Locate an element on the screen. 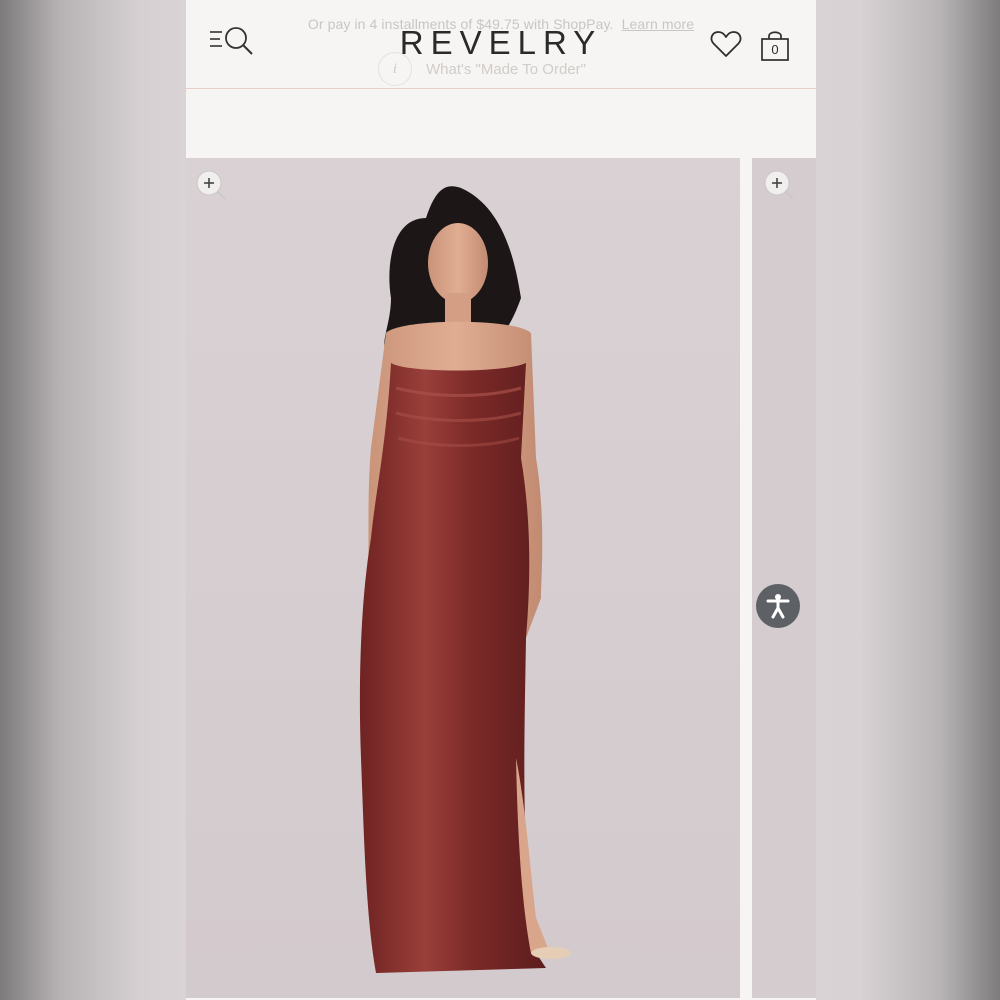 The image size is (1000, 1000). accessibility-person-icon is located at coordinates (778, 606).